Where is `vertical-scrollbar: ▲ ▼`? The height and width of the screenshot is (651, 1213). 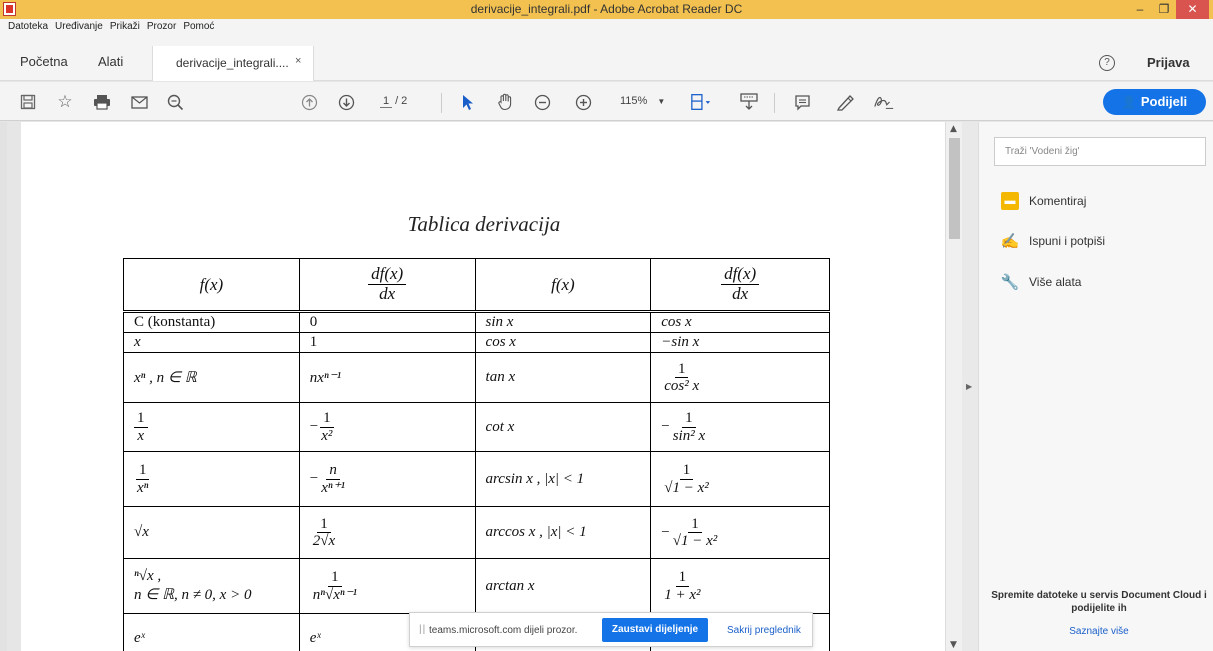 vertical-scrollbar: ▲ ▼ is located at coordinates (953, 386).